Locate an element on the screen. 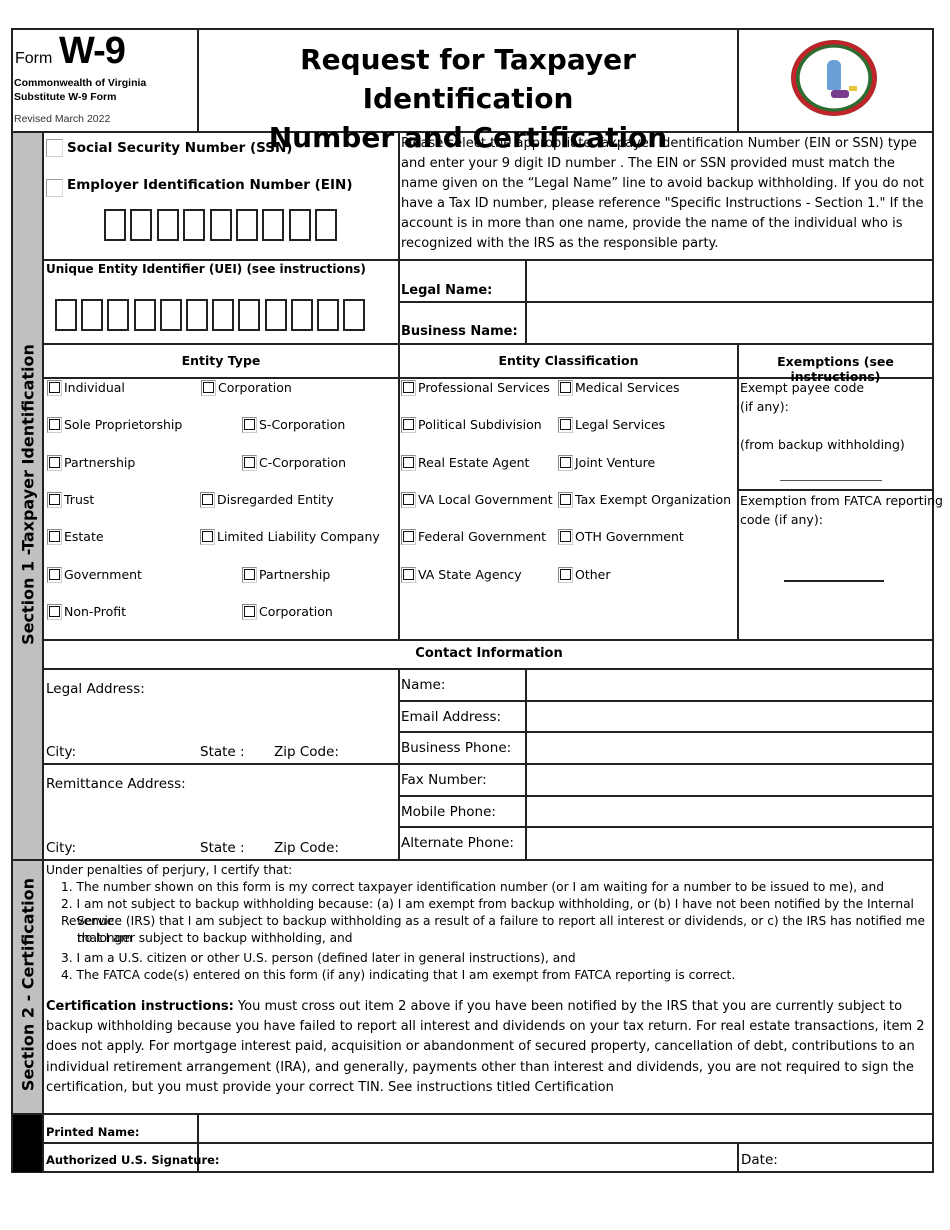 The image size is (950, 1230). entity-classification-option-label: Political Subdivision is located at coordinates (480, 425).